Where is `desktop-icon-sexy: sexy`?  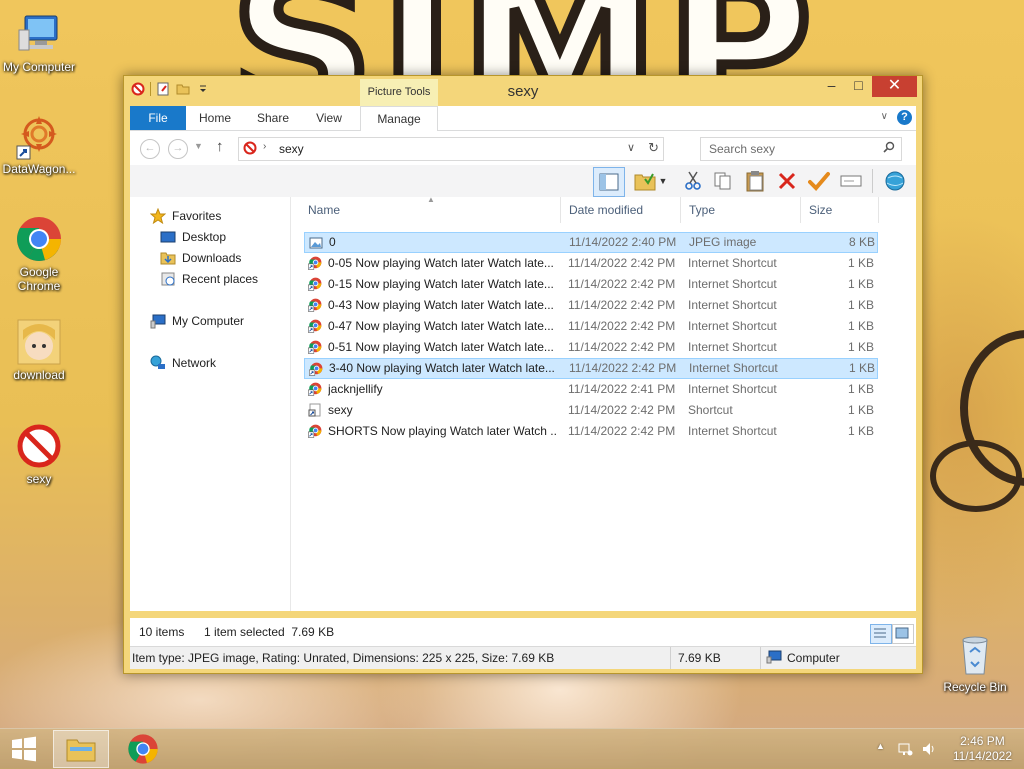 desktop-icon-sexy: sexy is located at coordinates (39, 454).